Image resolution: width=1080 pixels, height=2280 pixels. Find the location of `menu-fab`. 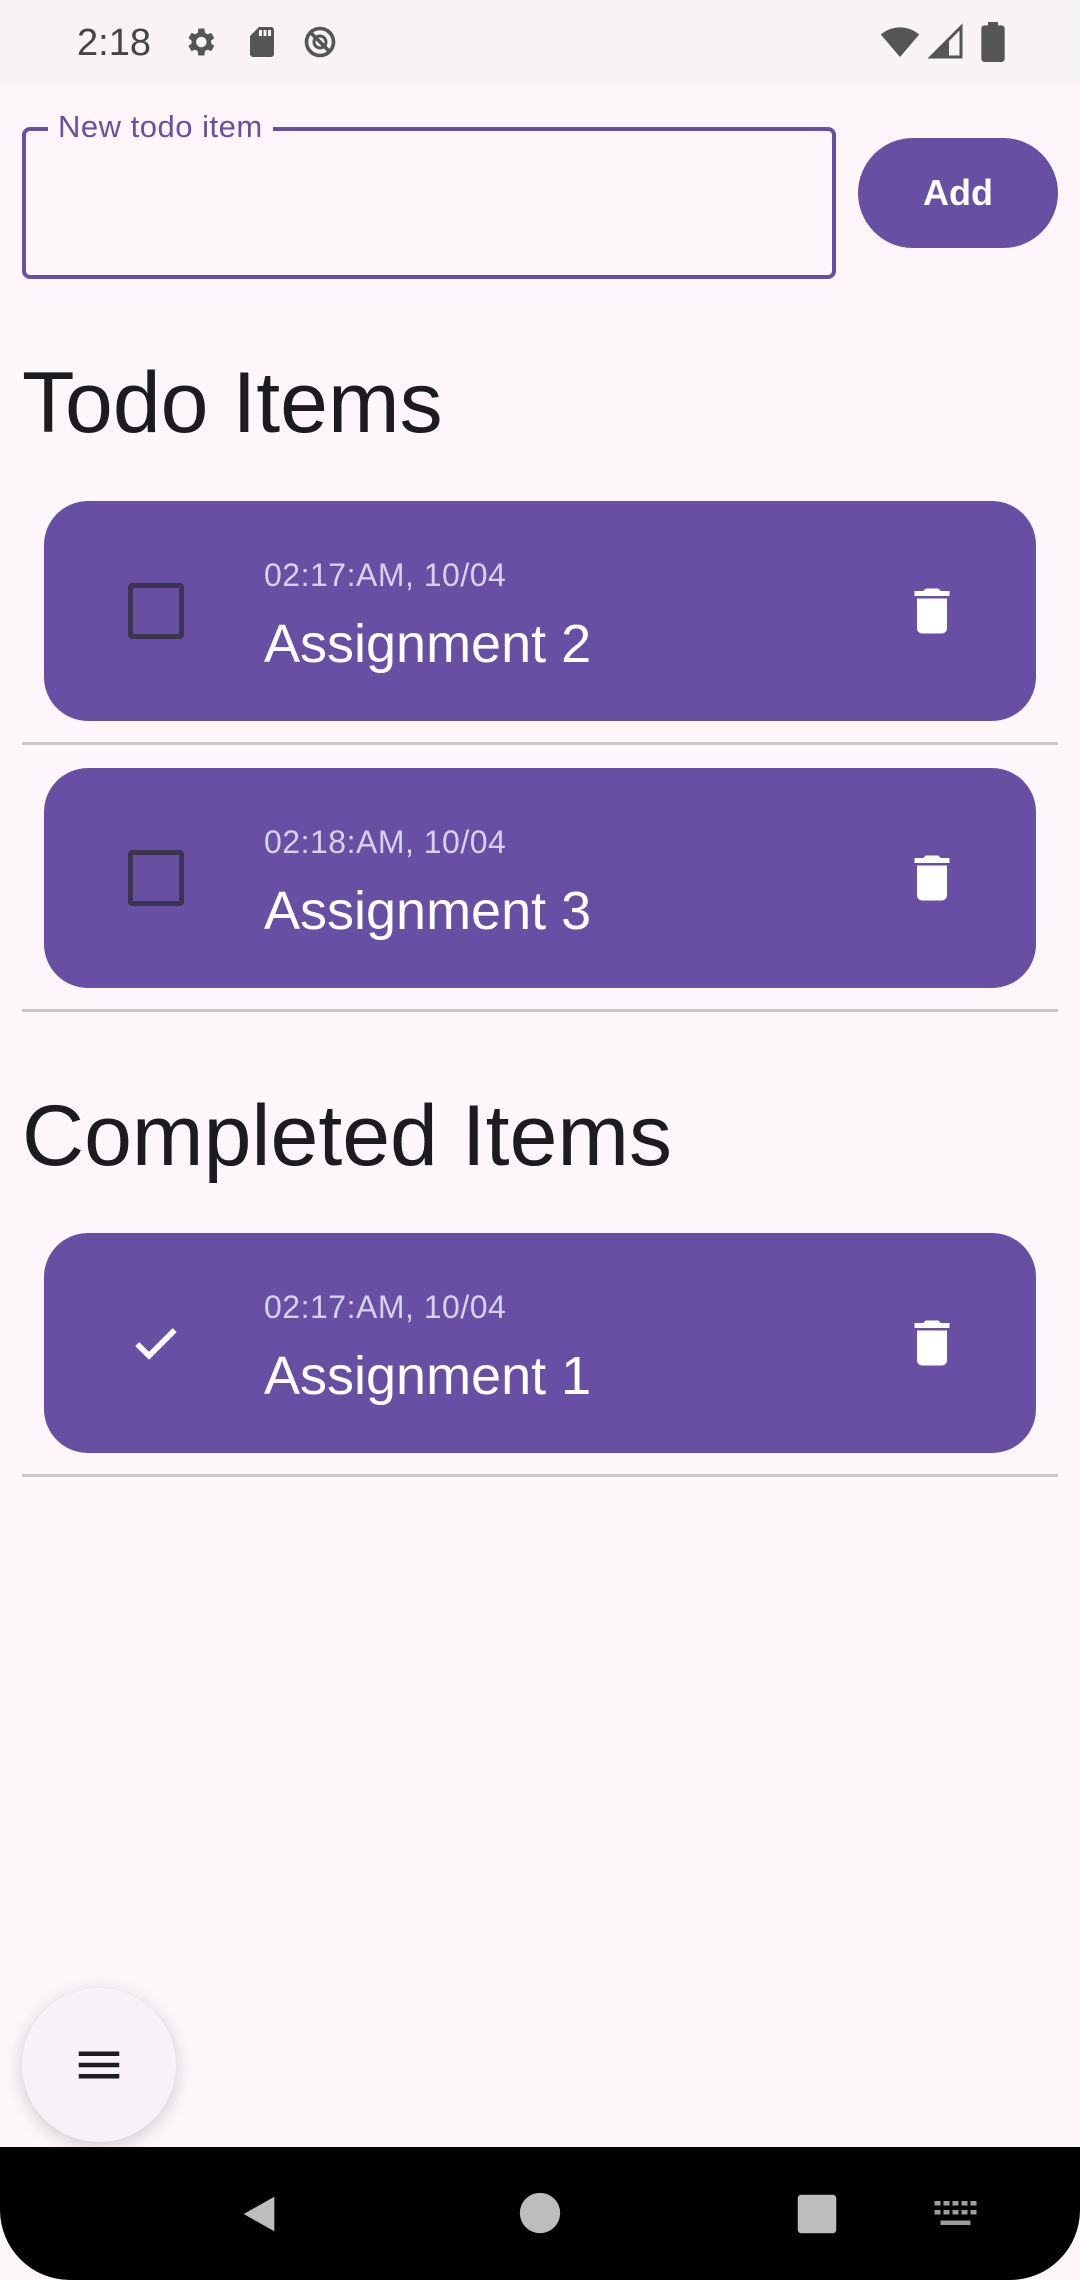

menu-fab is located at coordinates (99, 2065).